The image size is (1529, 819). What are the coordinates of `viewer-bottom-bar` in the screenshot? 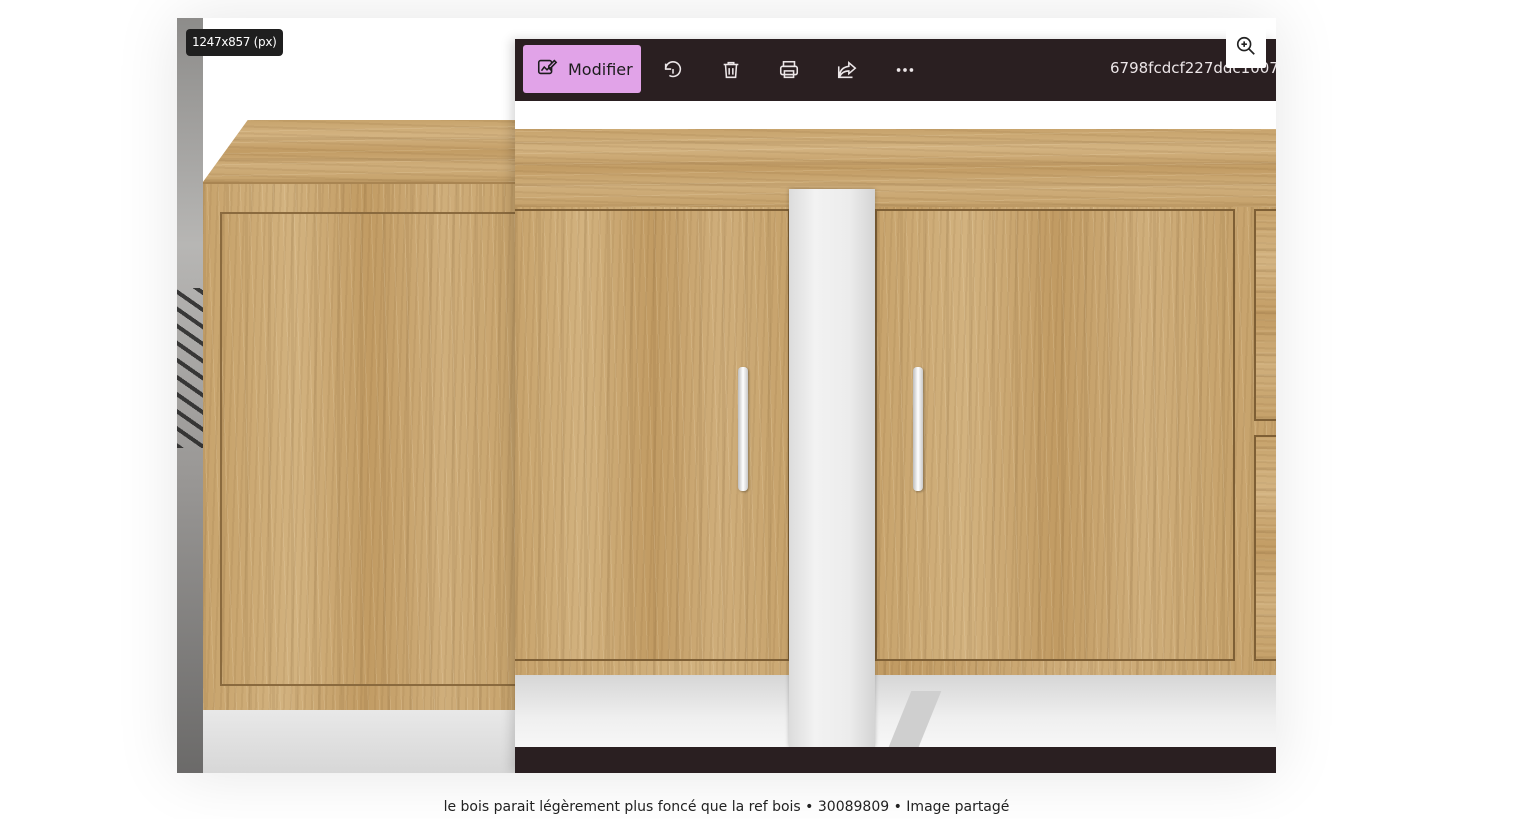 It's located at (895, 760).